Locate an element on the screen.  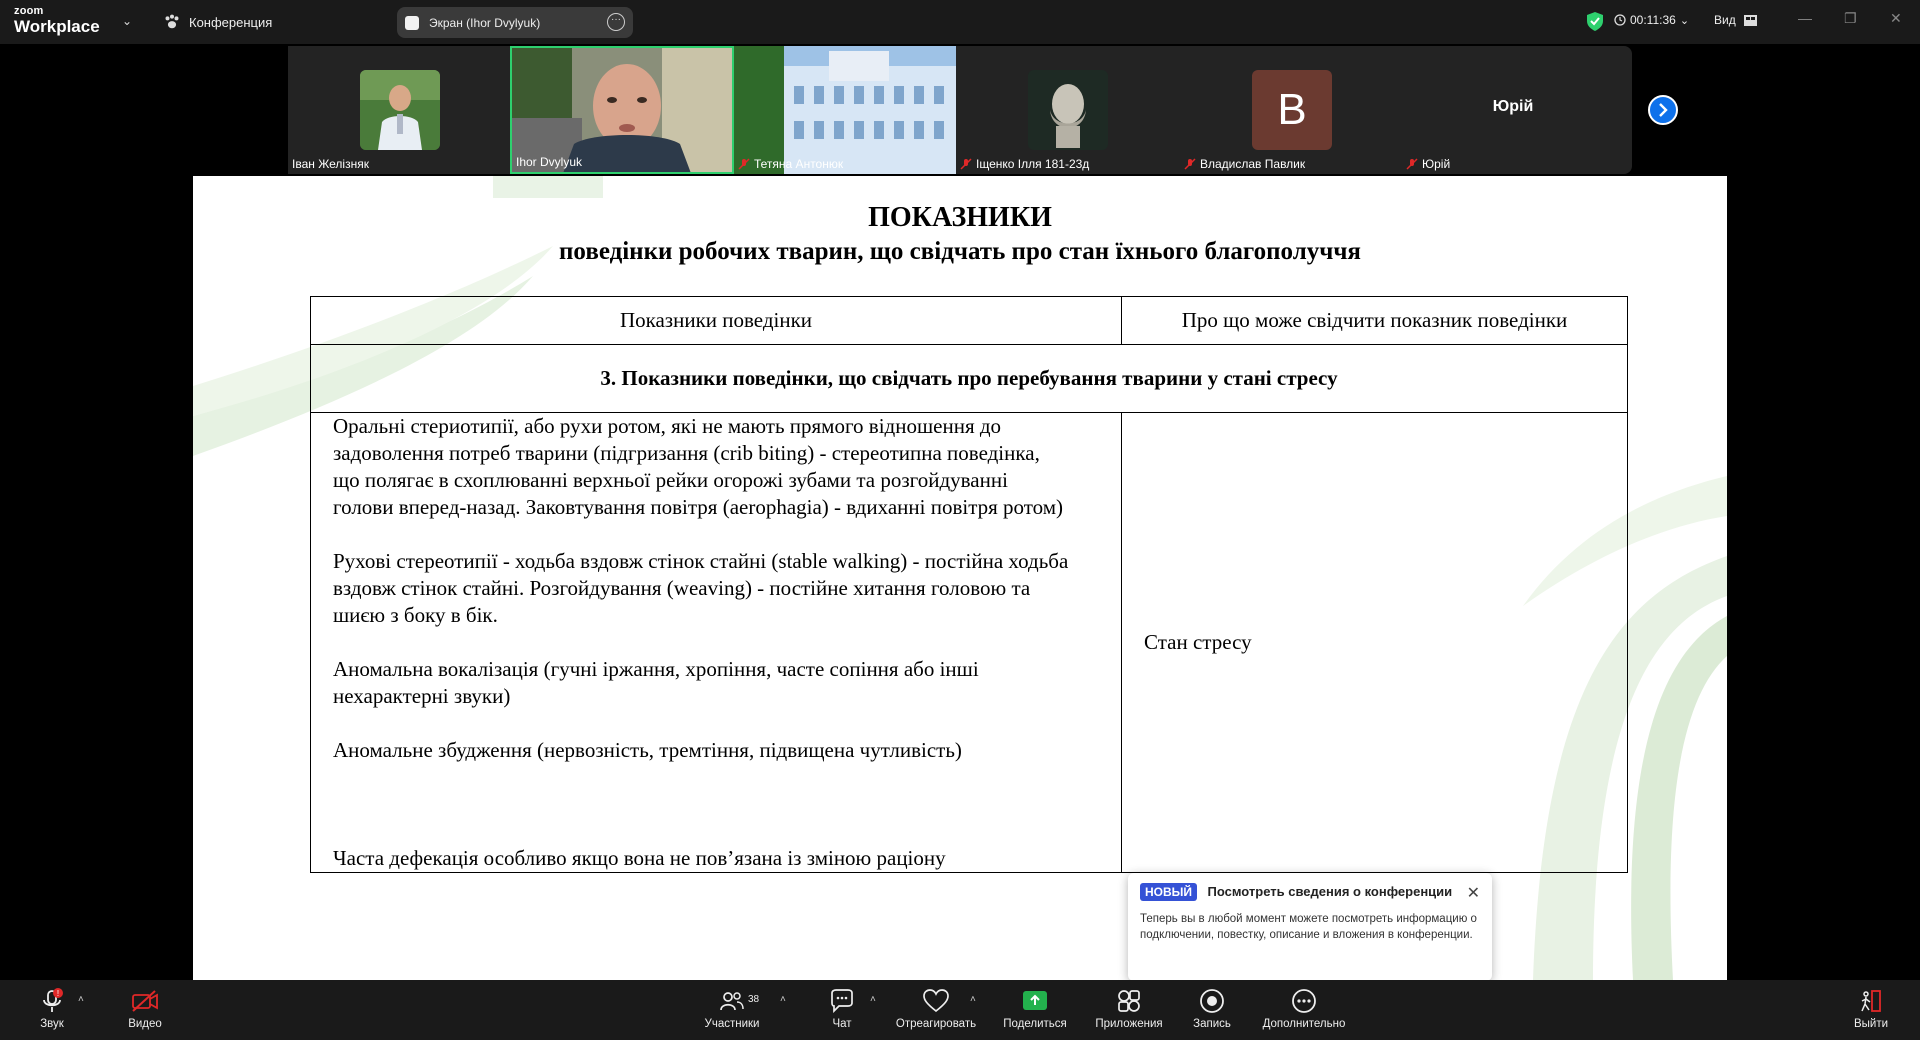
microphone-icon: ! is located at coordinates (53, 1000).